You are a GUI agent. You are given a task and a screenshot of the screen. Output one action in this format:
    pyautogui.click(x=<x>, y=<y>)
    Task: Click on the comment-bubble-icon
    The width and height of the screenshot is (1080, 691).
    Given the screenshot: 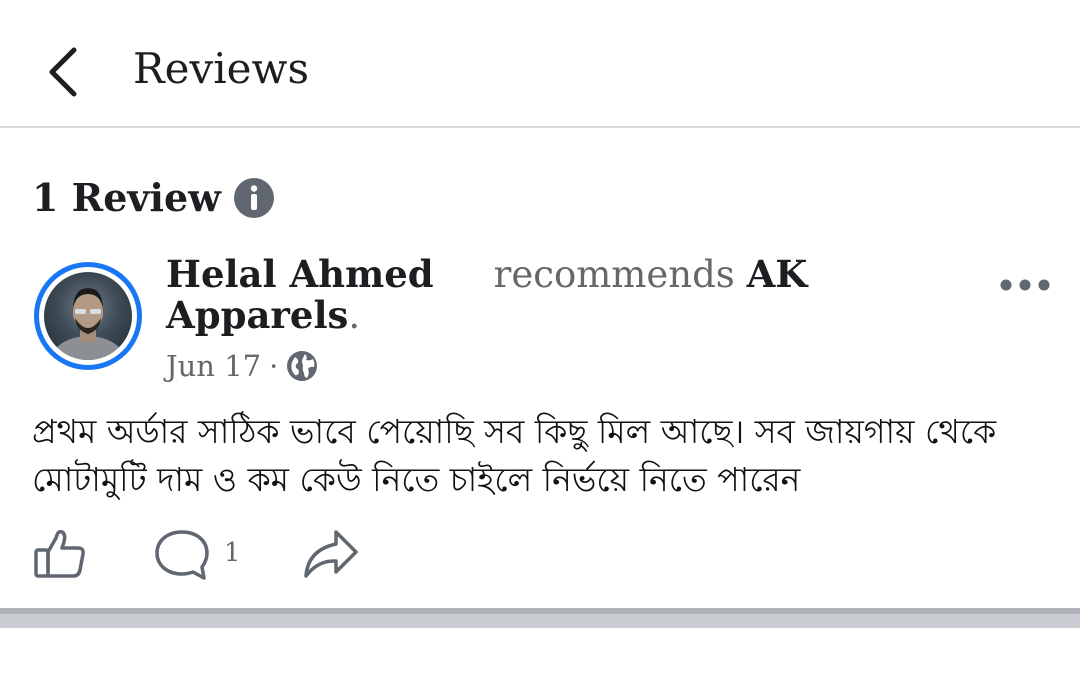 What is the action you would take?
    pyautogui.click(x=182, y=555)
    